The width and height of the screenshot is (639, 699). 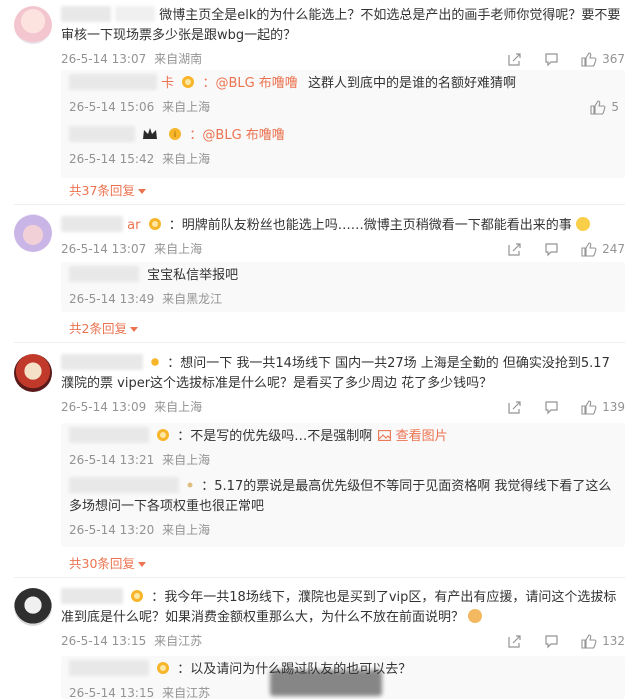 I want to click on comment-meta: 26-5-14 13:07 来自上海 247, so click(x=343, y=249).